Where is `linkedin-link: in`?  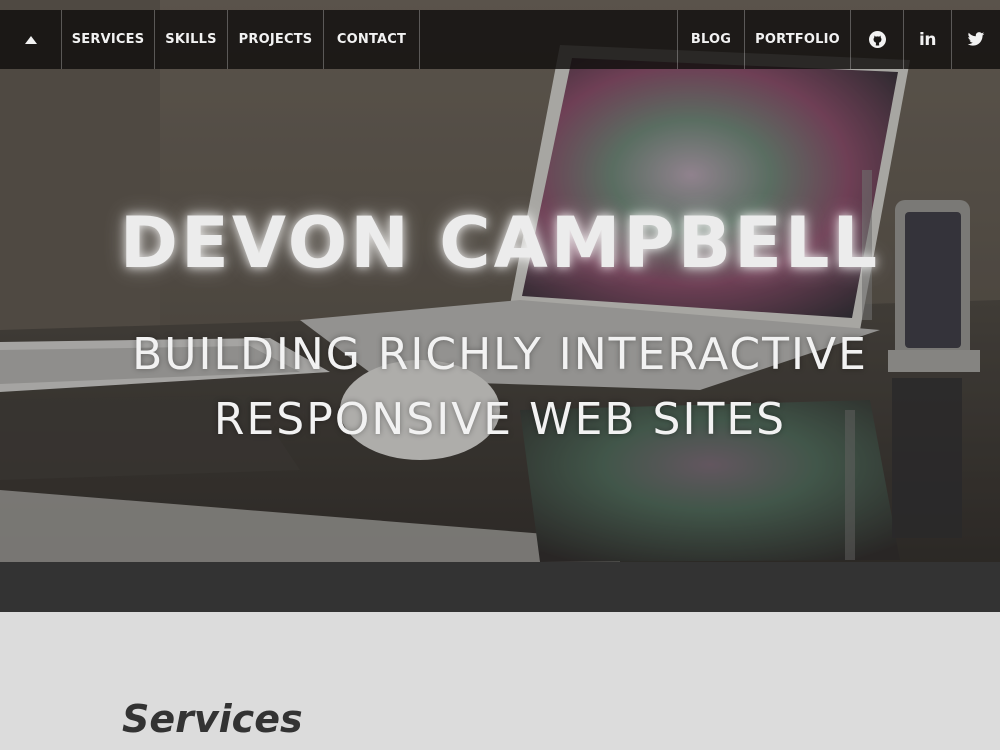 linkedin-link: in is located at coordinates (927, 39).